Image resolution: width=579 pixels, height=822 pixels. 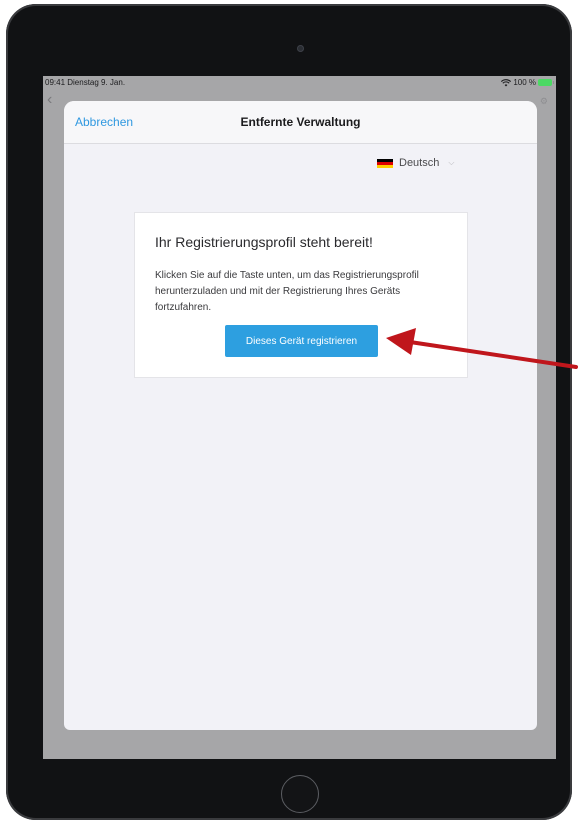 What do you see at coordinates (506, 82) in the screenshot?
I see `wifi-icon` at bounding box center [506, 82].